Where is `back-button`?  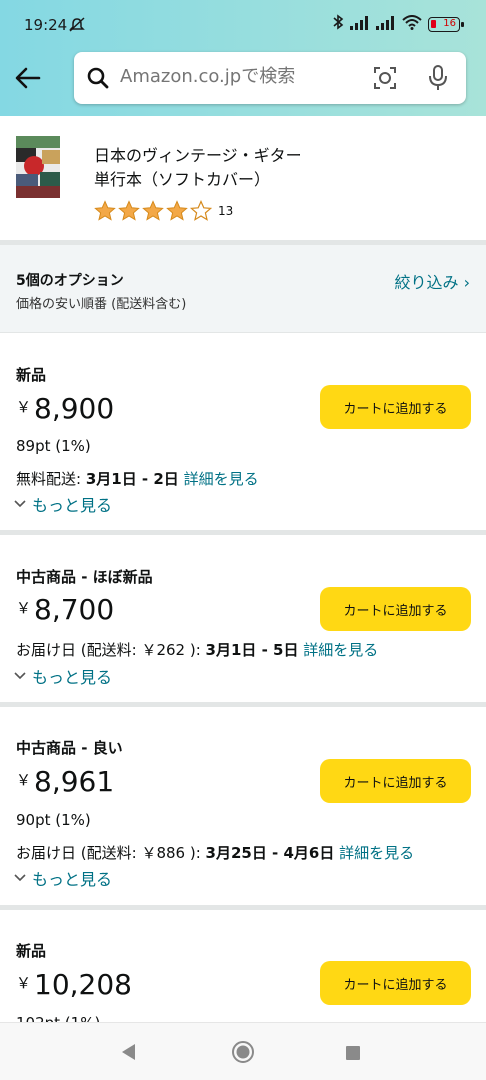
back-button is located at coordinates (28, 78).